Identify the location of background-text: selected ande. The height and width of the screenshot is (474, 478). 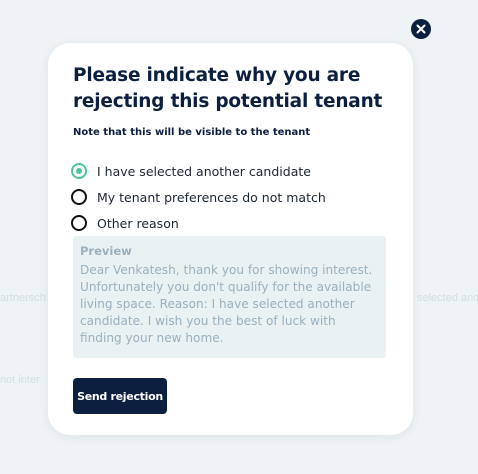
(447, 298).